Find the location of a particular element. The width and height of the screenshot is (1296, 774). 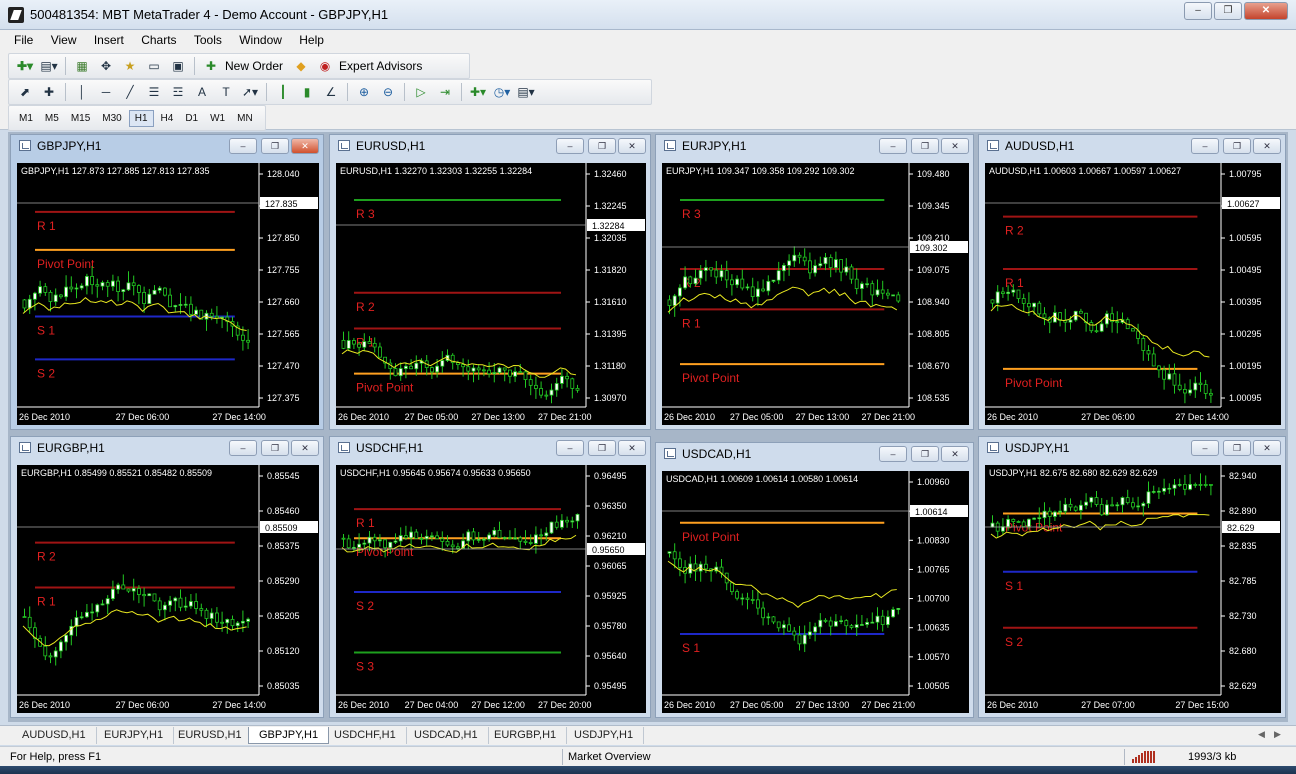

cursor-icon: ⬈ is located at coordinates (25, 92).